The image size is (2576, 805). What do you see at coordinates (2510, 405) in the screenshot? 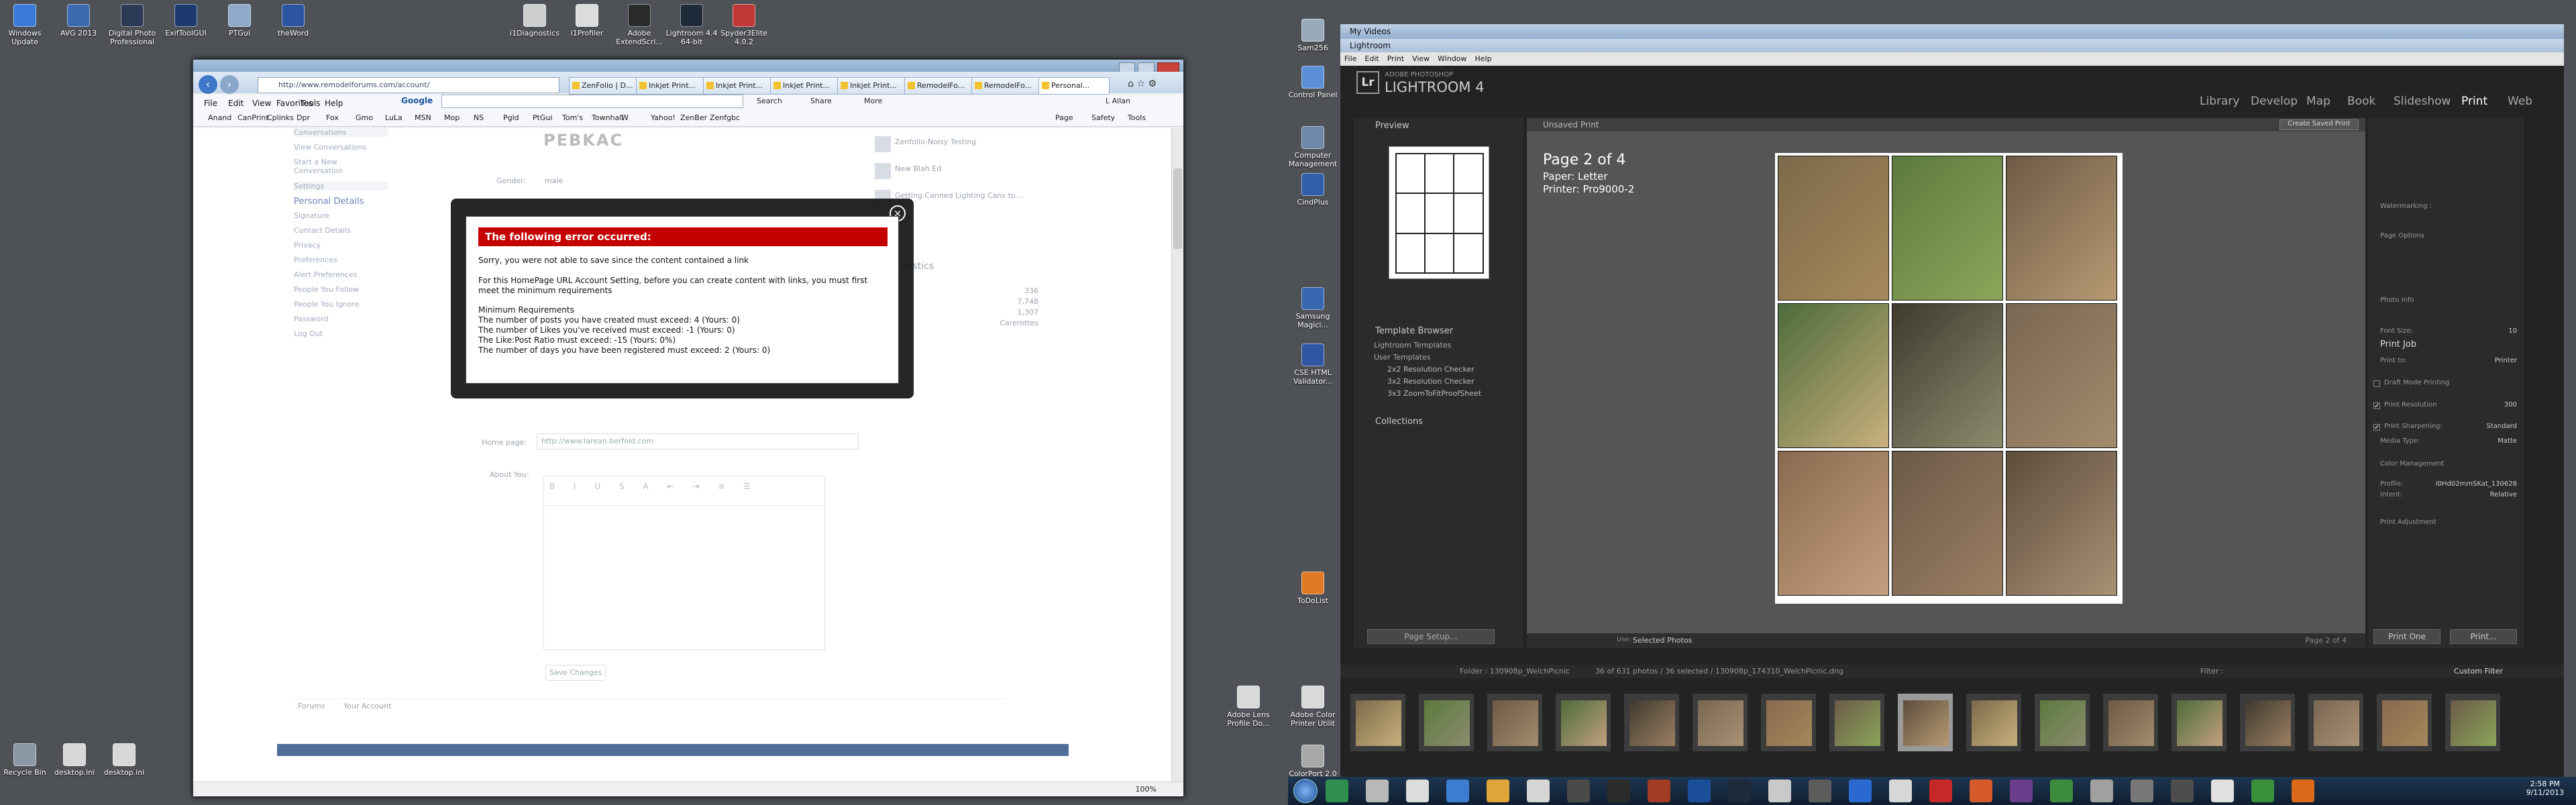
I see `panel-value: 300` at bounding box center [2510, 405].